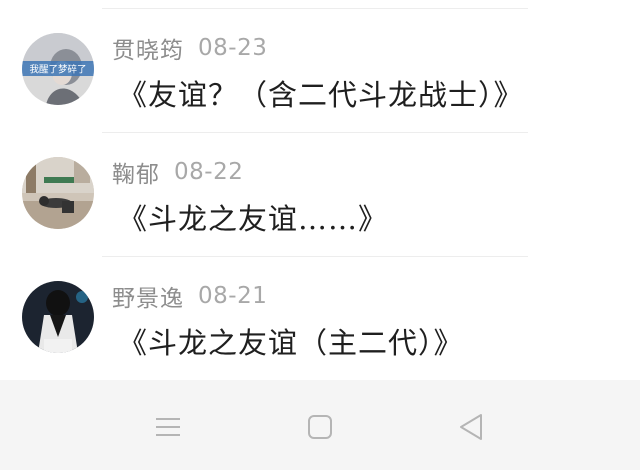  Describe the element at coordinates (190, 48) in the screenshot. I see `post-meta: 贯晓筠 08-23` at that location.